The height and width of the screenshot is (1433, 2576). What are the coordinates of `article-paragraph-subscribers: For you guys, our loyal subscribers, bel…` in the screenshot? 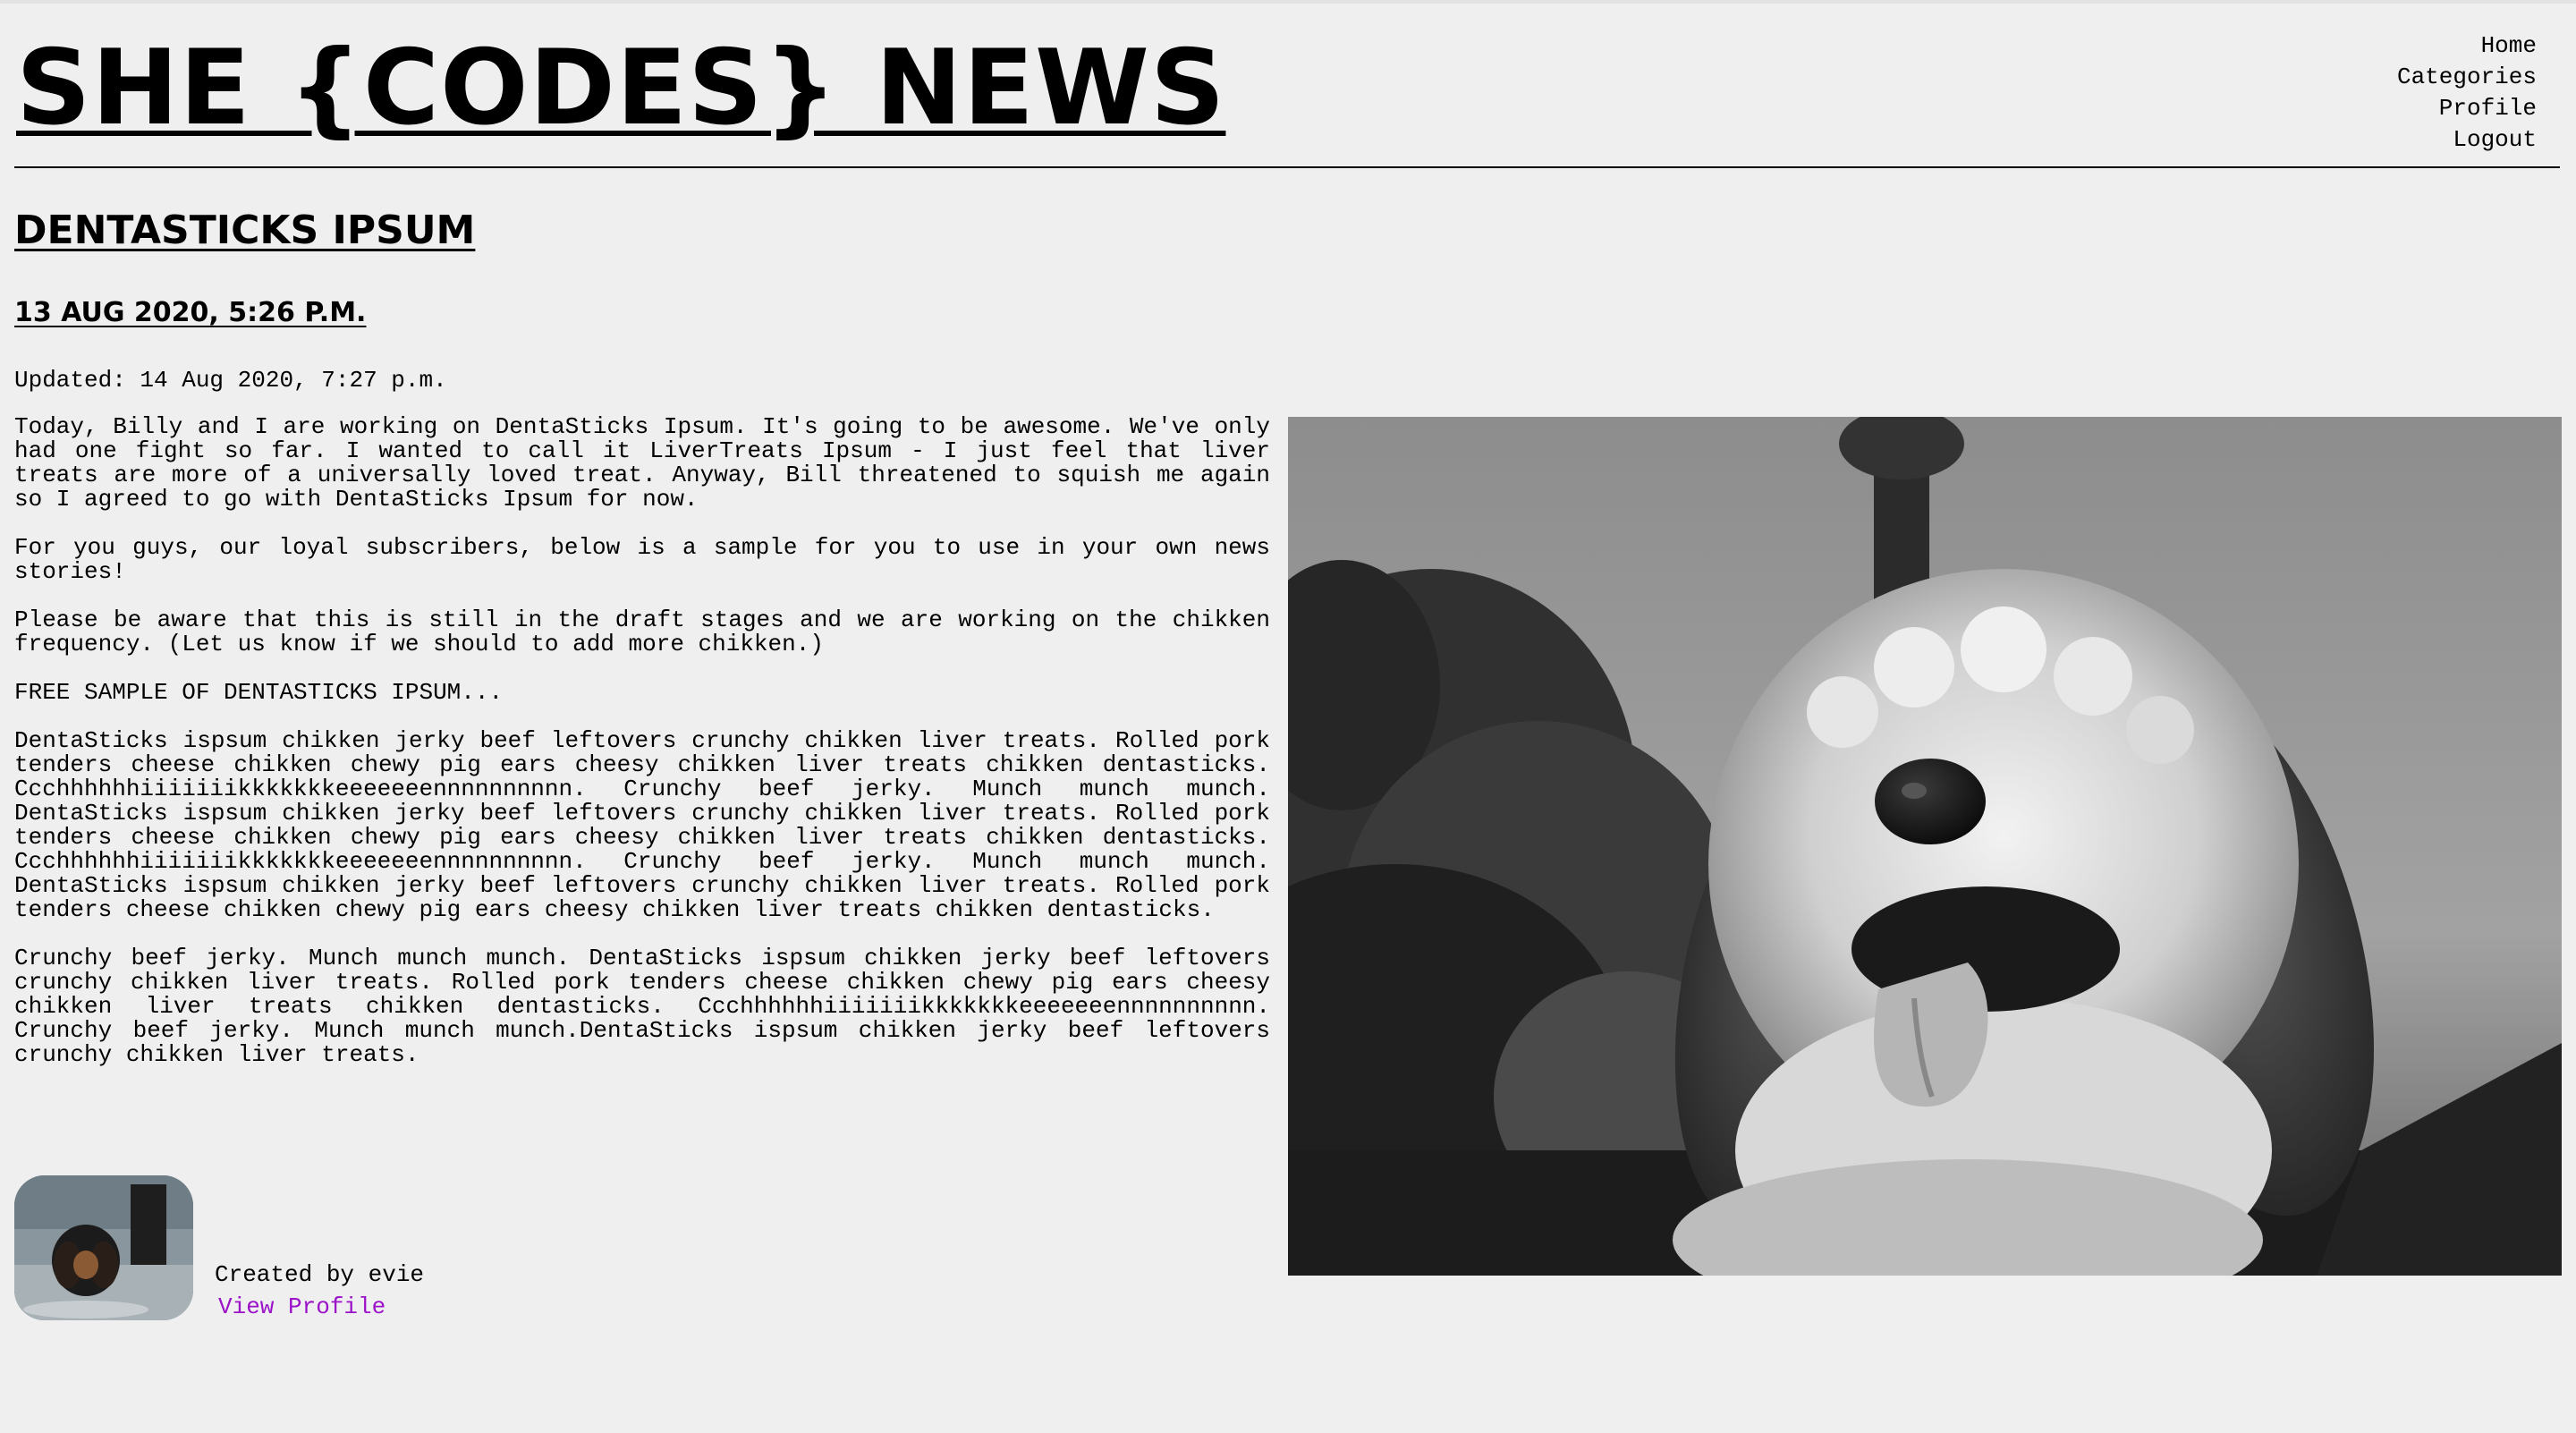 It's located at (642, 559).